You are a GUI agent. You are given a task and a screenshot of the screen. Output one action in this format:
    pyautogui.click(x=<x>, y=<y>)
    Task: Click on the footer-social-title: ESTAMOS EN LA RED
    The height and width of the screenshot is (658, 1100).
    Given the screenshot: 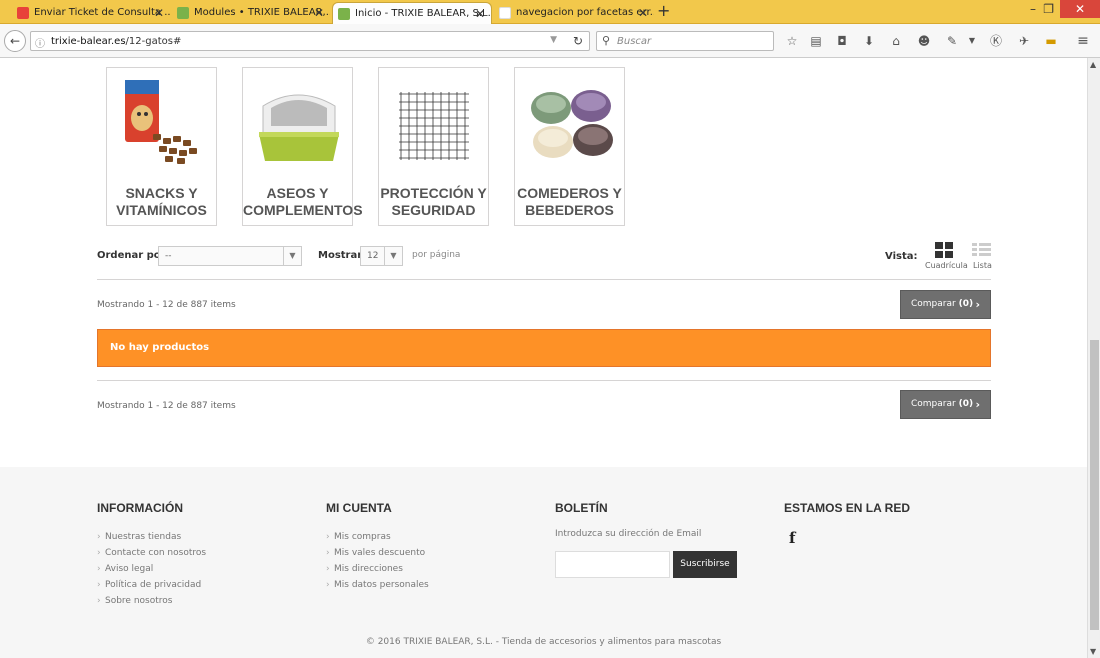 What is the action you would take?
    pyautogui.click(x=847, y=508)
    